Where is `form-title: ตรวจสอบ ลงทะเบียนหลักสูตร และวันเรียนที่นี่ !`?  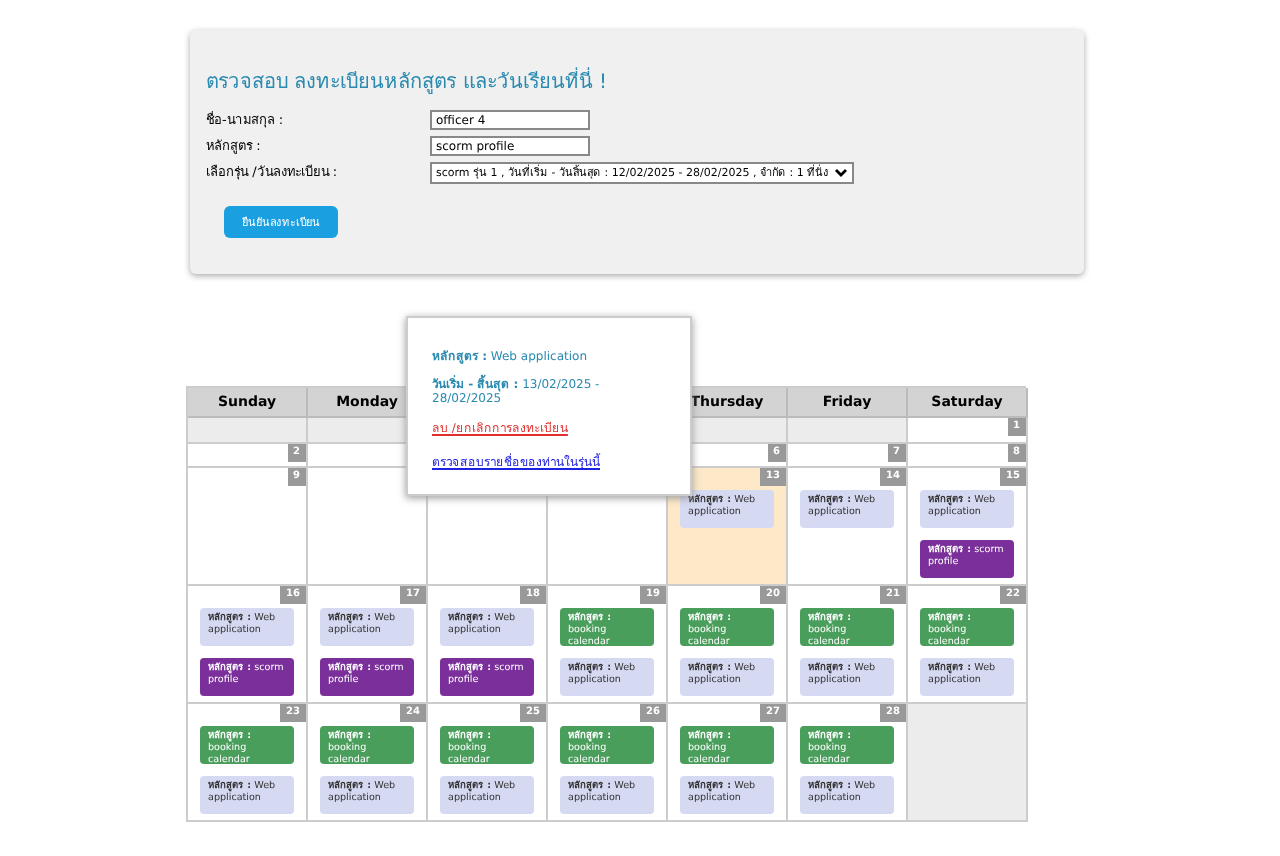 form-title: ตรวจสอบ ลงทะเบียนหลักสูตร และวันเรียนที่นี่ ! is located at coordinates (645, 81).